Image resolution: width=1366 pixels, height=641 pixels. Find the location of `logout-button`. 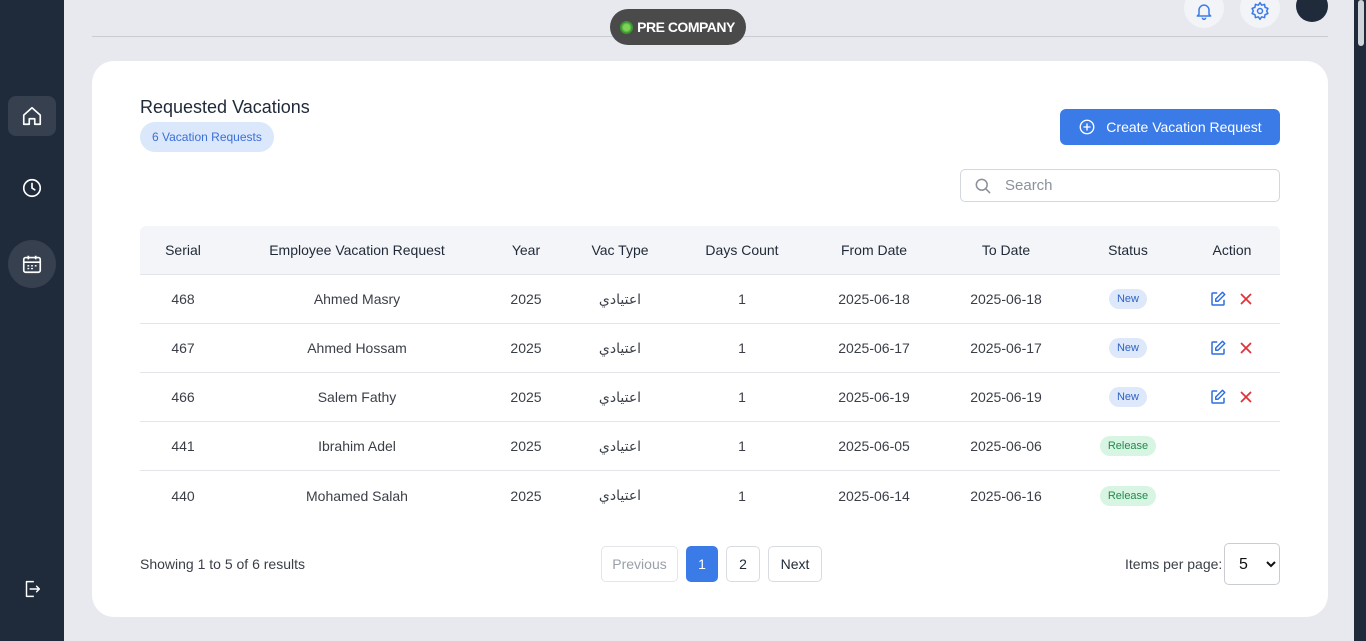

logout-button is located at coordinates (32, 589).